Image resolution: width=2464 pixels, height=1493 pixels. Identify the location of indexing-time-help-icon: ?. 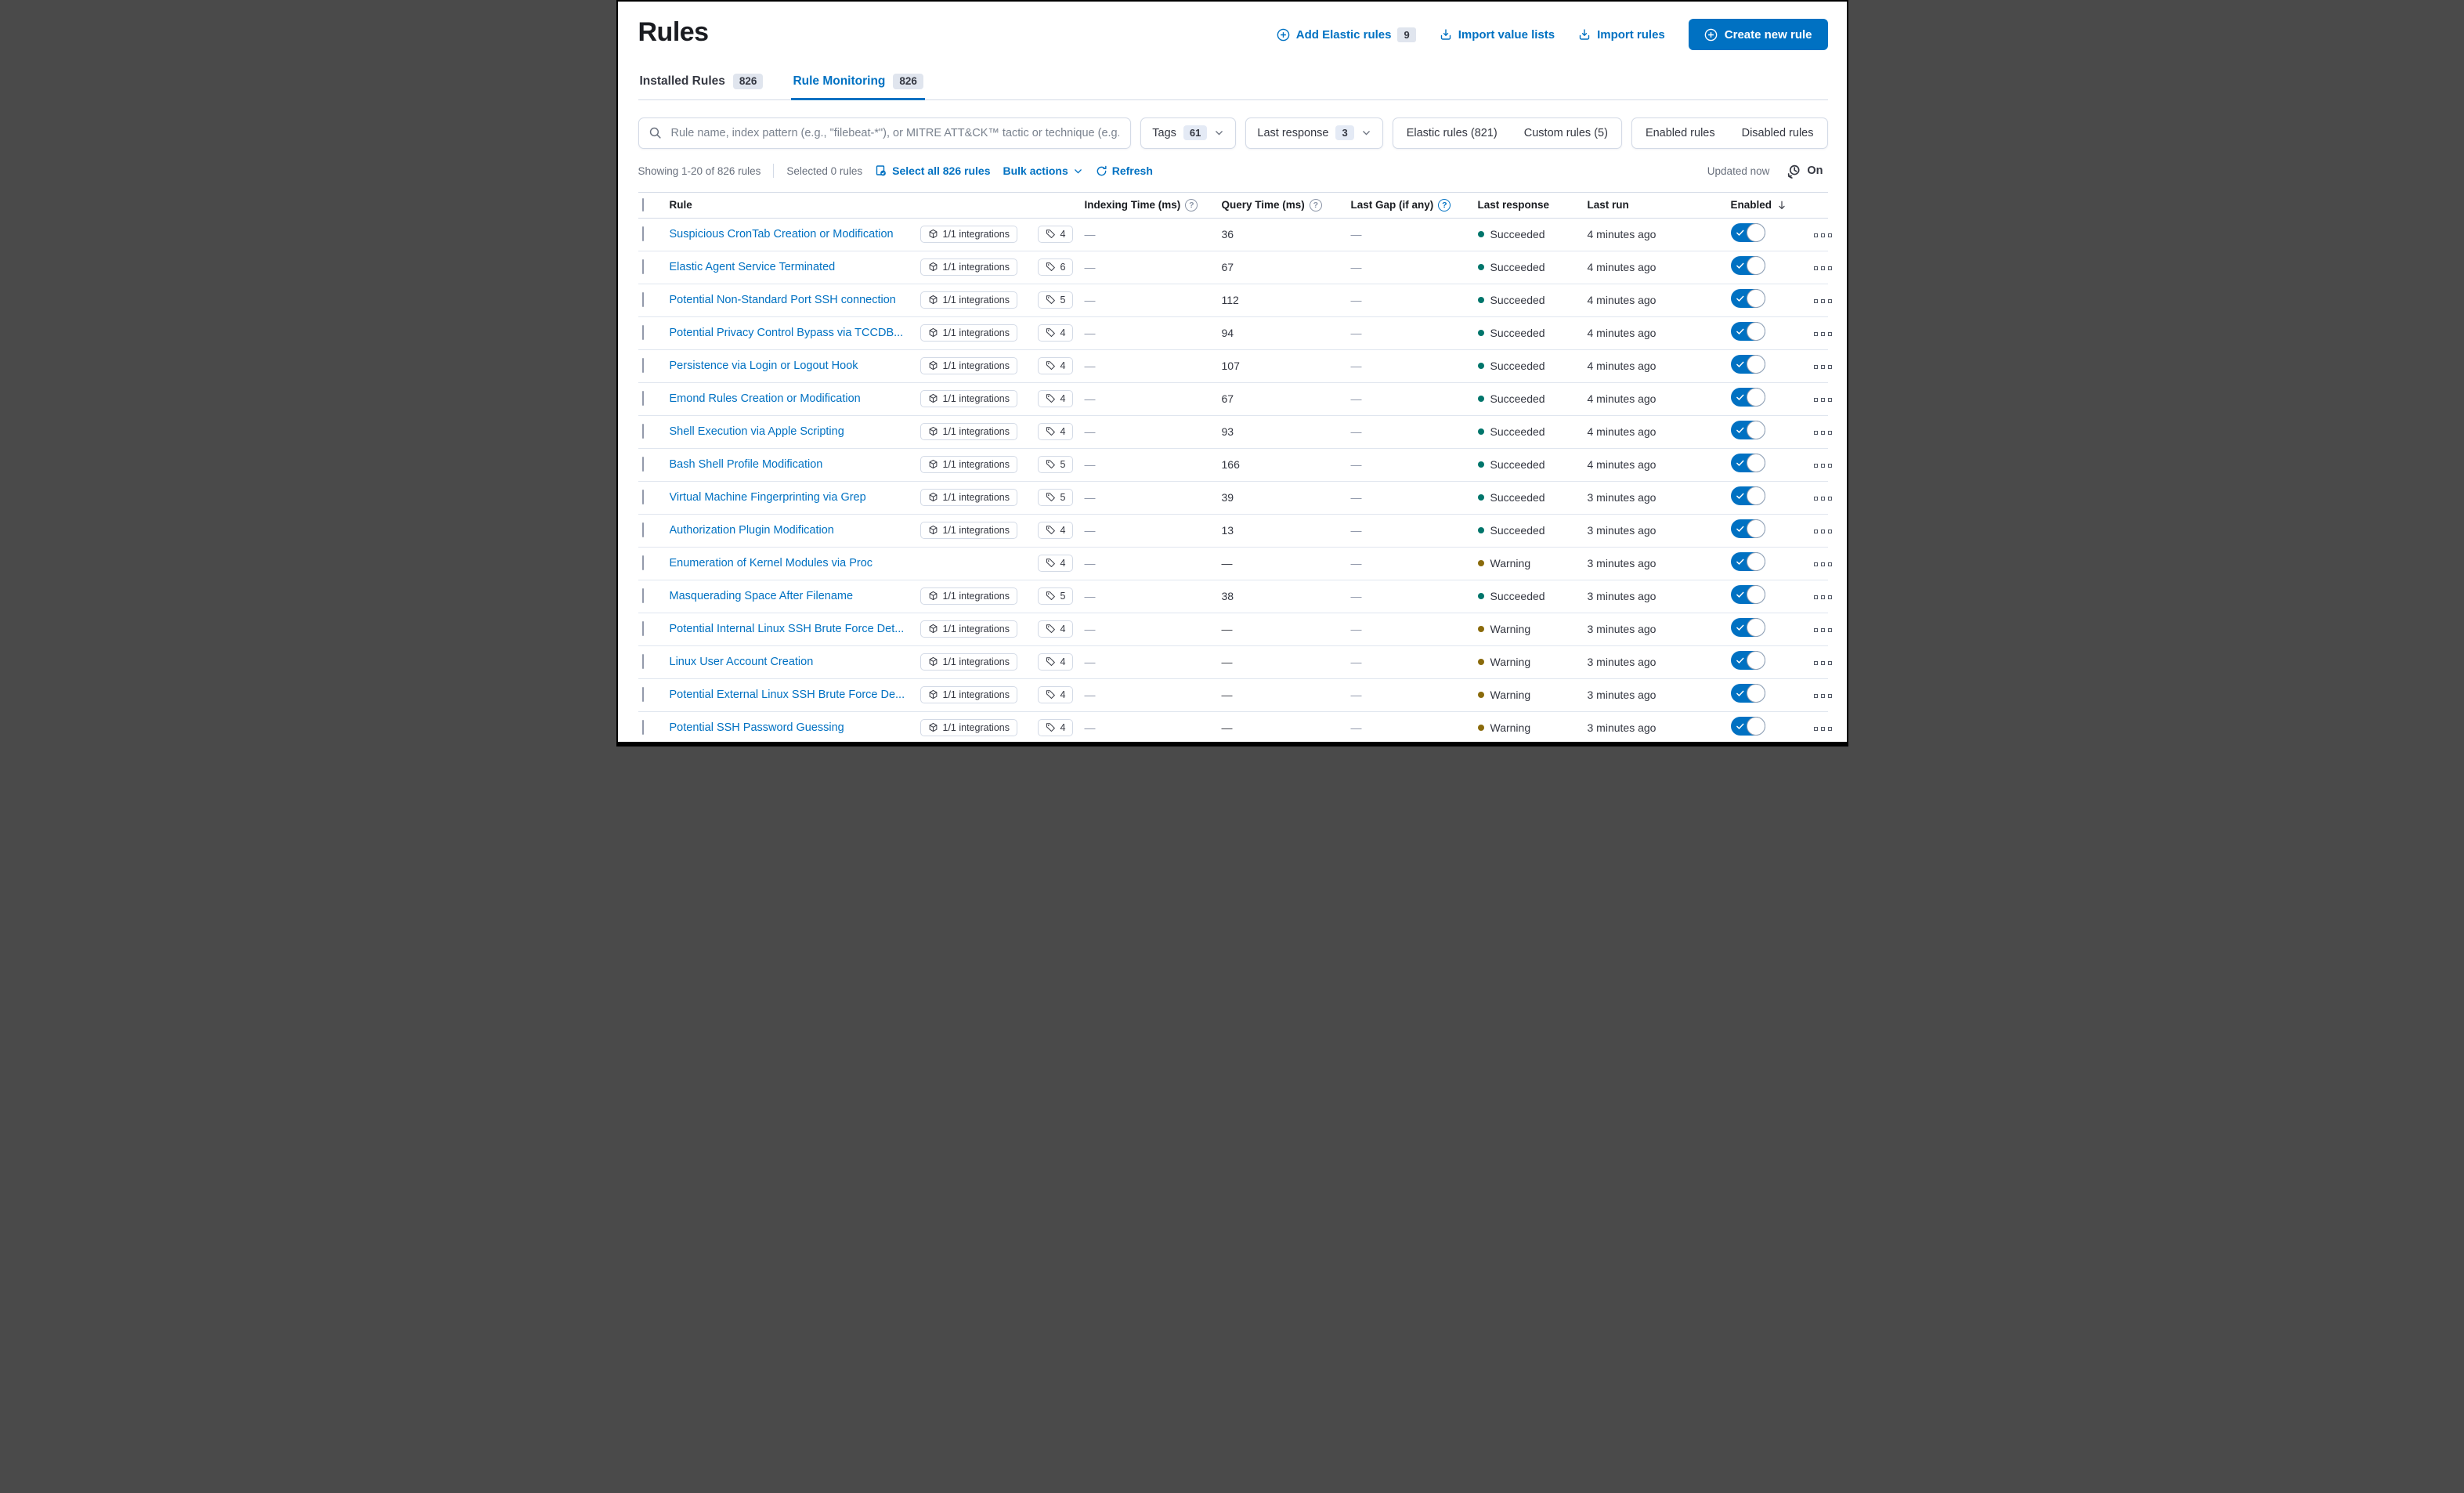
(1191, 205).